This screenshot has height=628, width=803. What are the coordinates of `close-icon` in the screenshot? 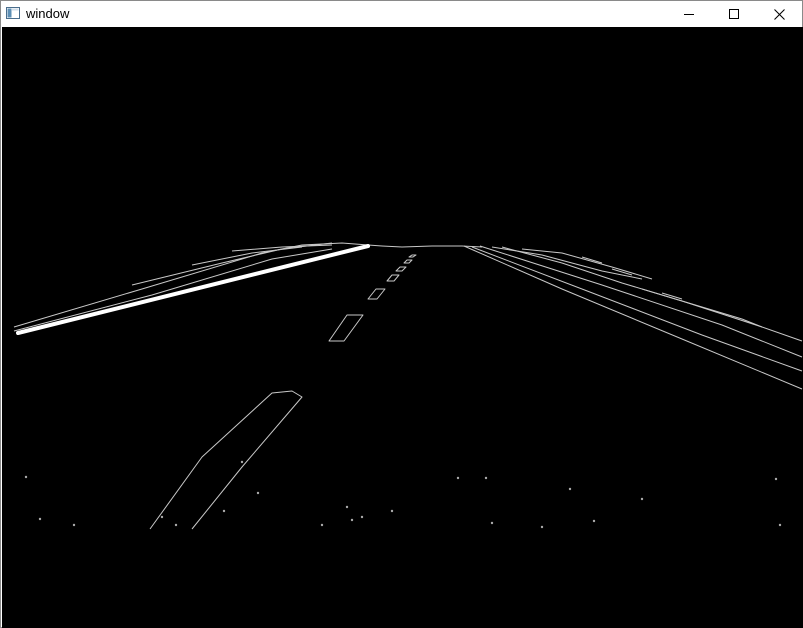 It's located at (779, 14).